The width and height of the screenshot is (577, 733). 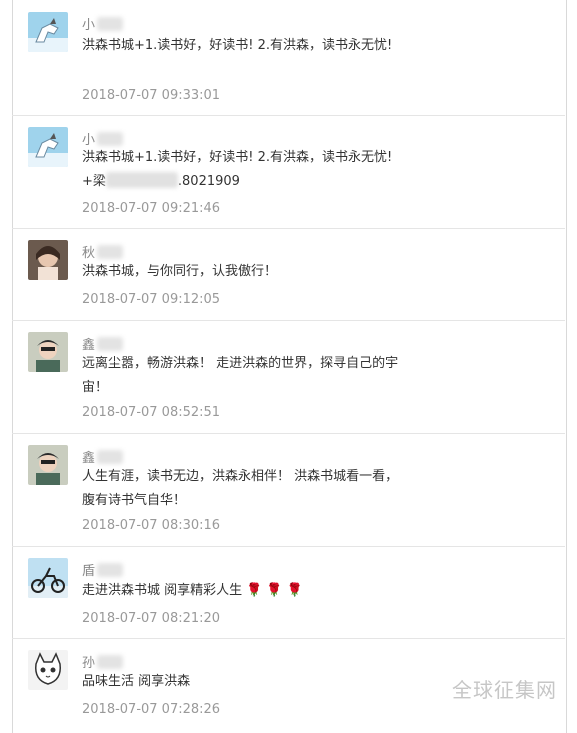 What do you see at coordinates (240, 375) in the screenshot?
I see `comment-text: 远离尘嚣，畅游洪森！ 走进洪森的世界，探寻自己的宇宙！` at bounding box center [240, 375].